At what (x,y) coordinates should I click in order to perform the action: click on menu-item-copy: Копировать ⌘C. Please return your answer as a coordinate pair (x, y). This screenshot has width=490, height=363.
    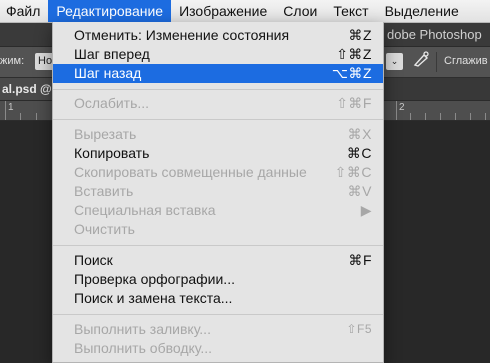
    Looking at the image, I should click on (218, 153).